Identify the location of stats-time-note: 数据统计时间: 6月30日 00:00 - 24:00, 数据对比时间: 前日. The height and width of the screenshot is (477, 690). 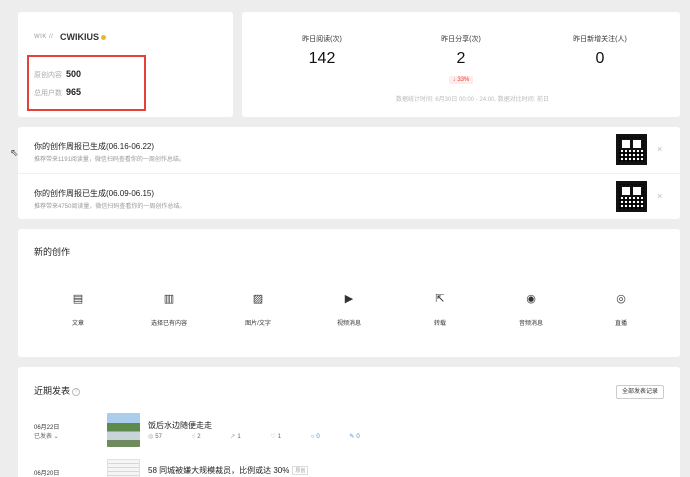
(473, 100).